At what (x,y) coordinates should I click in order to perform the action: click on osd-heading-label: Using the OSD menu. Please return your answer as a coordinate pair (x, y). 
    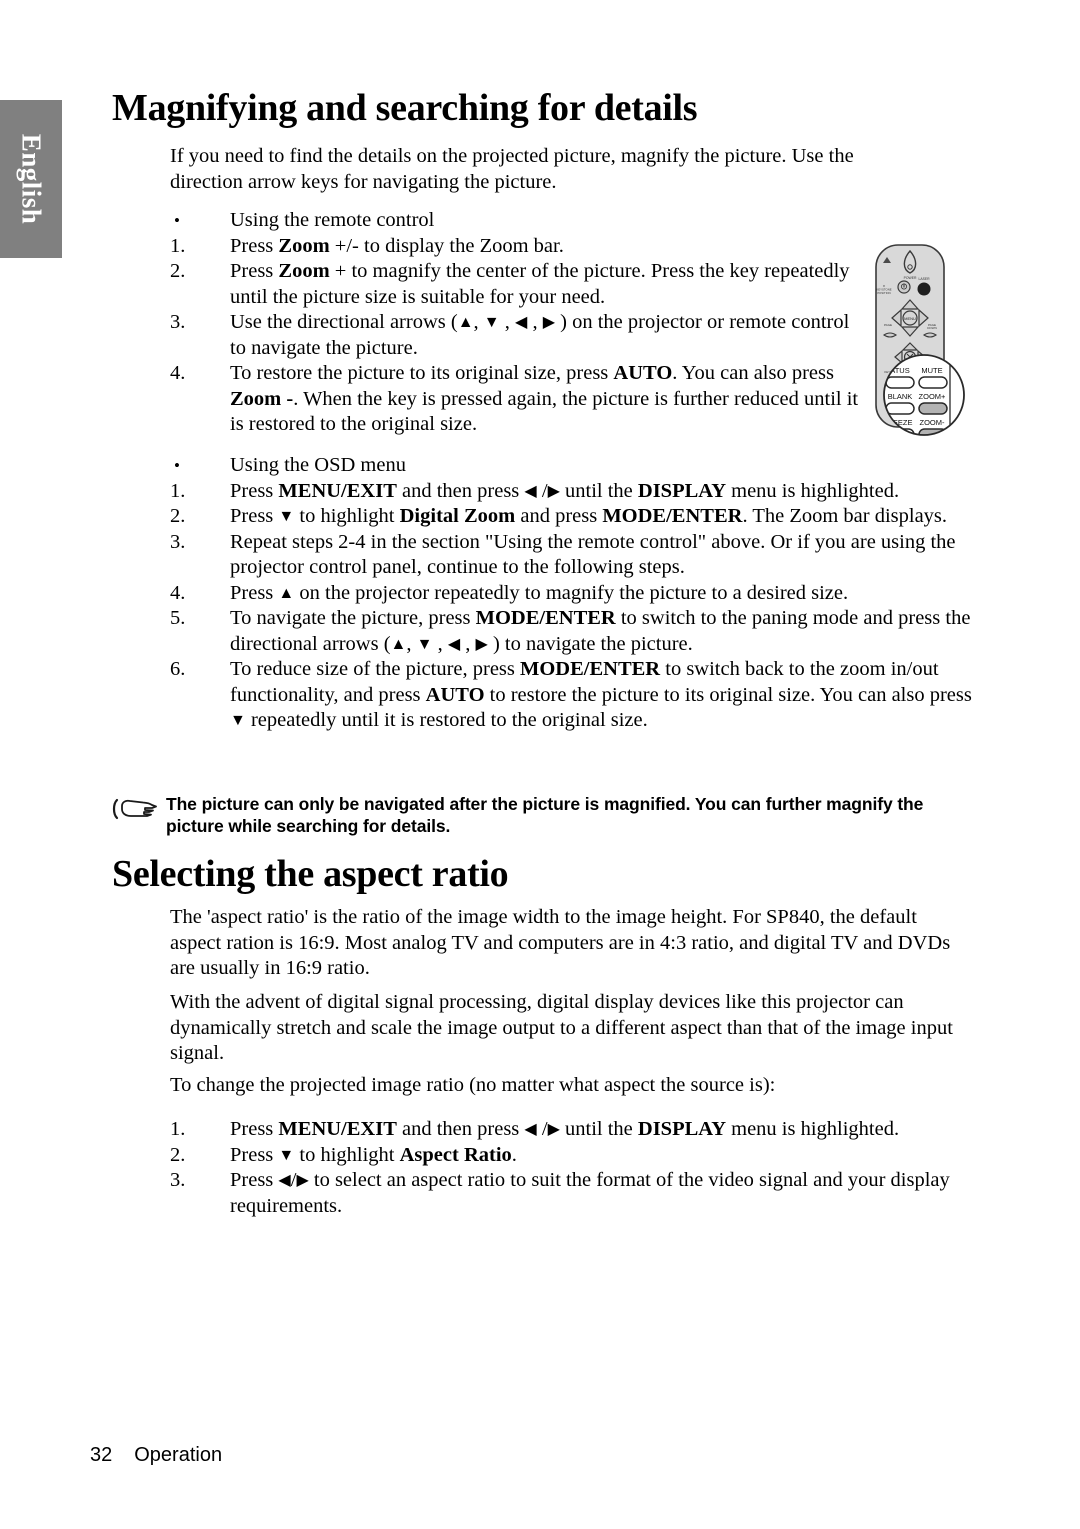
    Looking at the image, I should click on (318, 465).